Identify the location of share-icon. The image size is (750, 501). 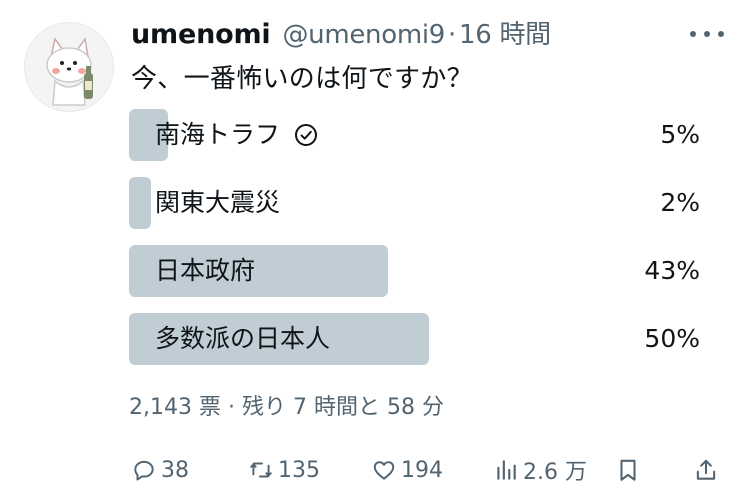
(706, 469).